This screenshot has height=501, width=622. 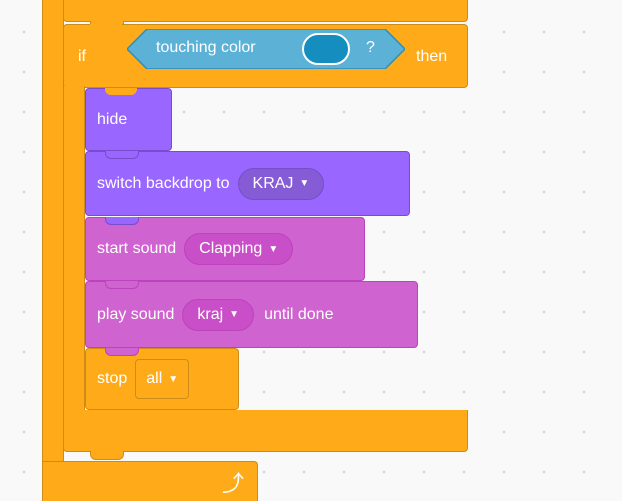 What do you see at coordinates (210, 314) in the screenshot?
I see `play-sound-dropdown-value: kraj` at bounding box center [210, 314].